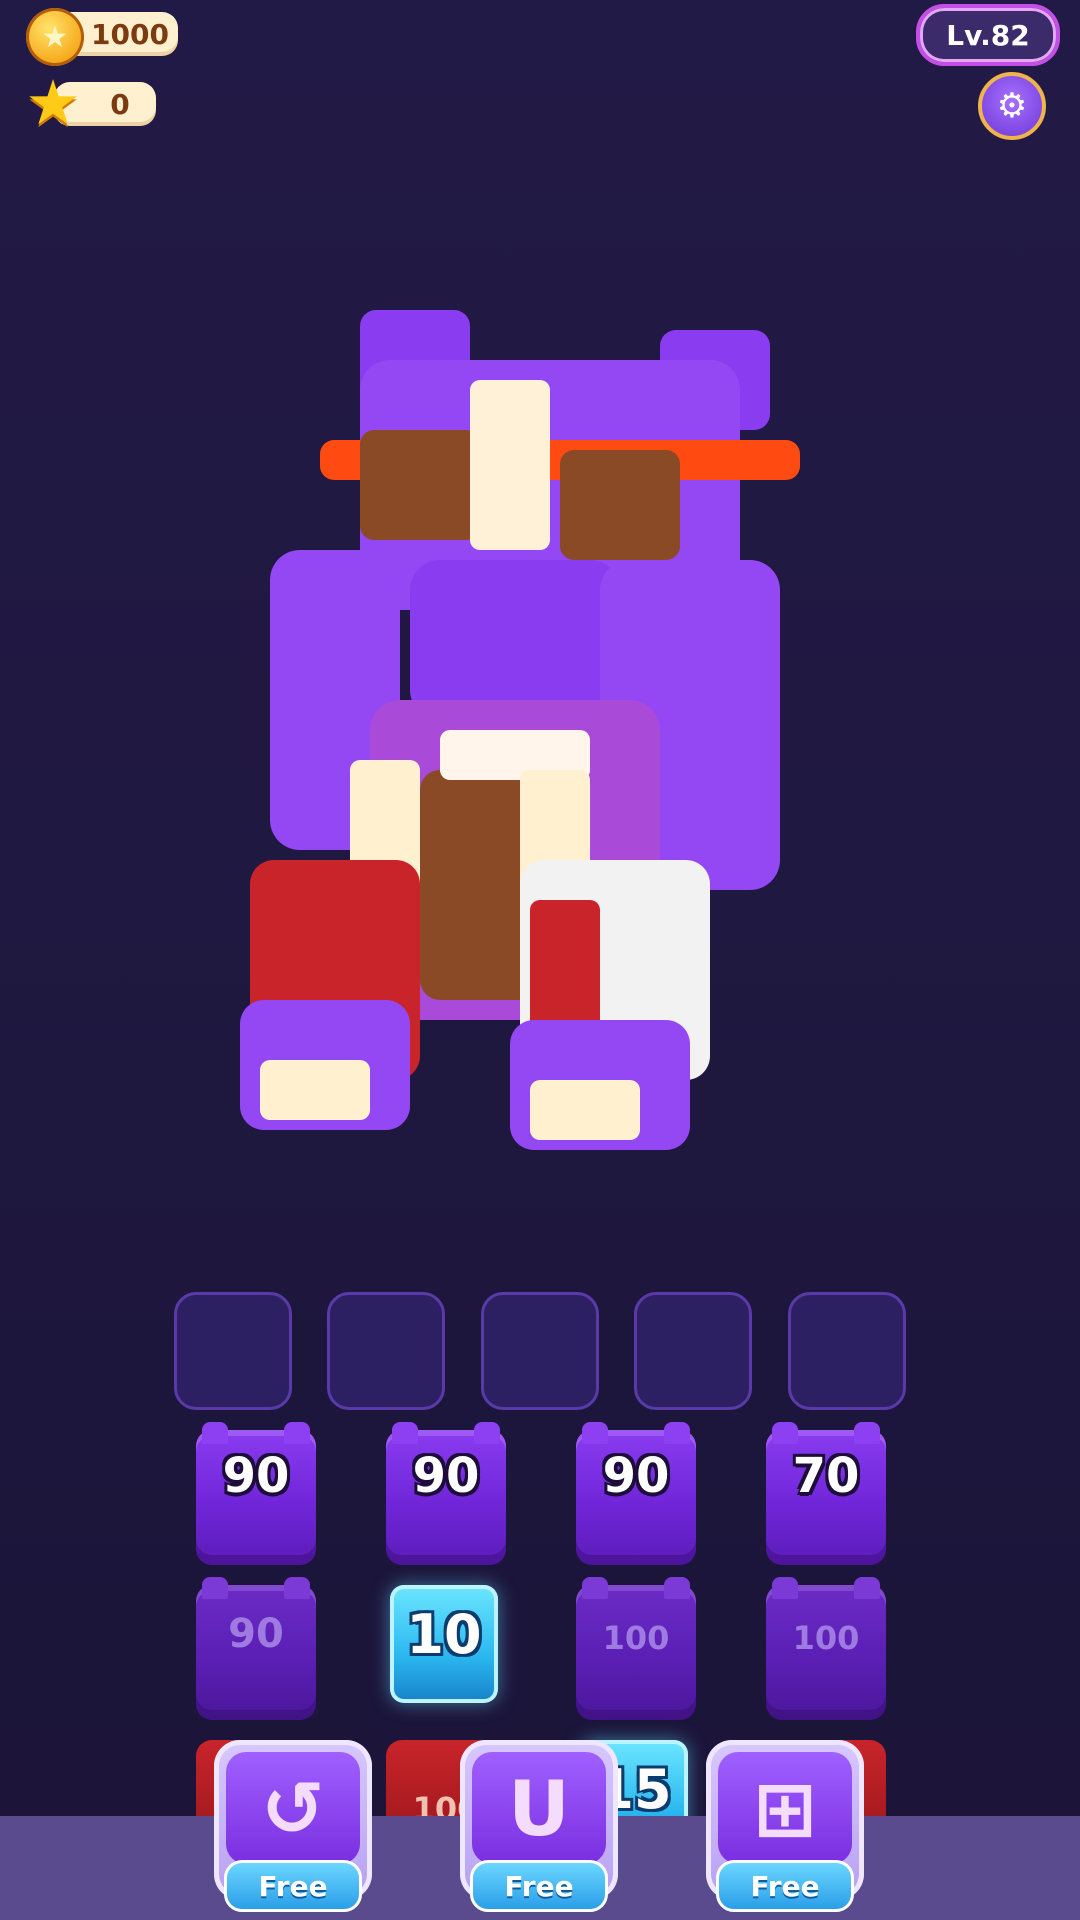 This screenshot has height=1920, width=1080. I want to click on block-r1-c4: 70, so click(826, 1493).